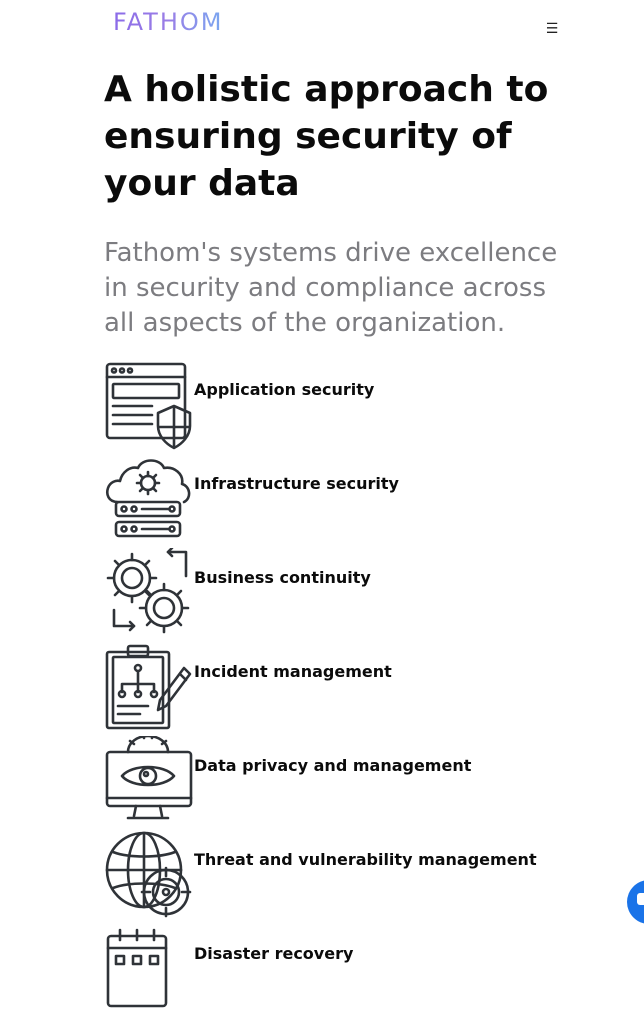 This screenshot has height=1018, width=644. Describe the element at coordinates (635, 902) in the screenshot. I see `chat-launcher-button` at that location.